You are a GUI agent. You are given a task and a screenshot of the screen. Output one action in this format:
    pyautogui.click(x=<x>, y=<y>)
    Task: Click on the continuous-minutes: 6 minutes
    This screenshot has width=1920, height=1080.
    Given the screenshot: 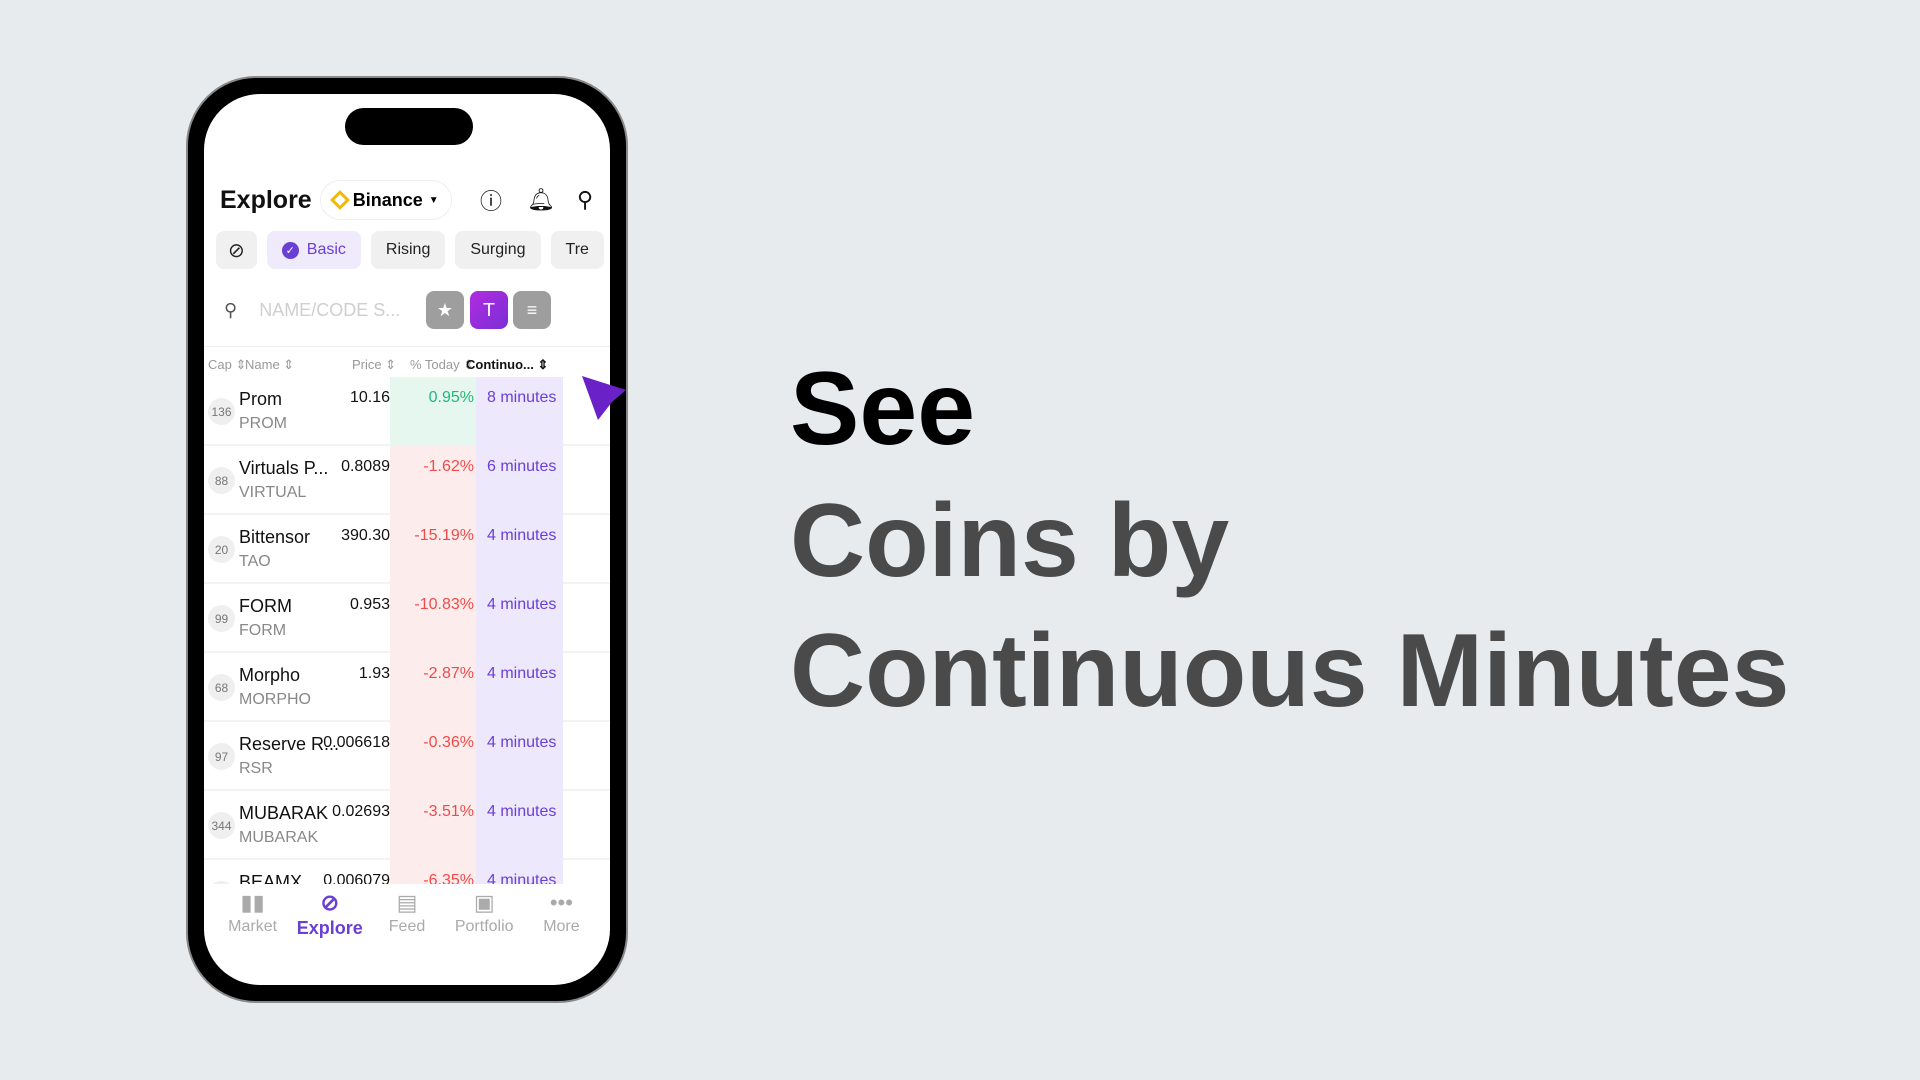 What is the action you would take?
    pyautogui.click(x=519, y=480)
    